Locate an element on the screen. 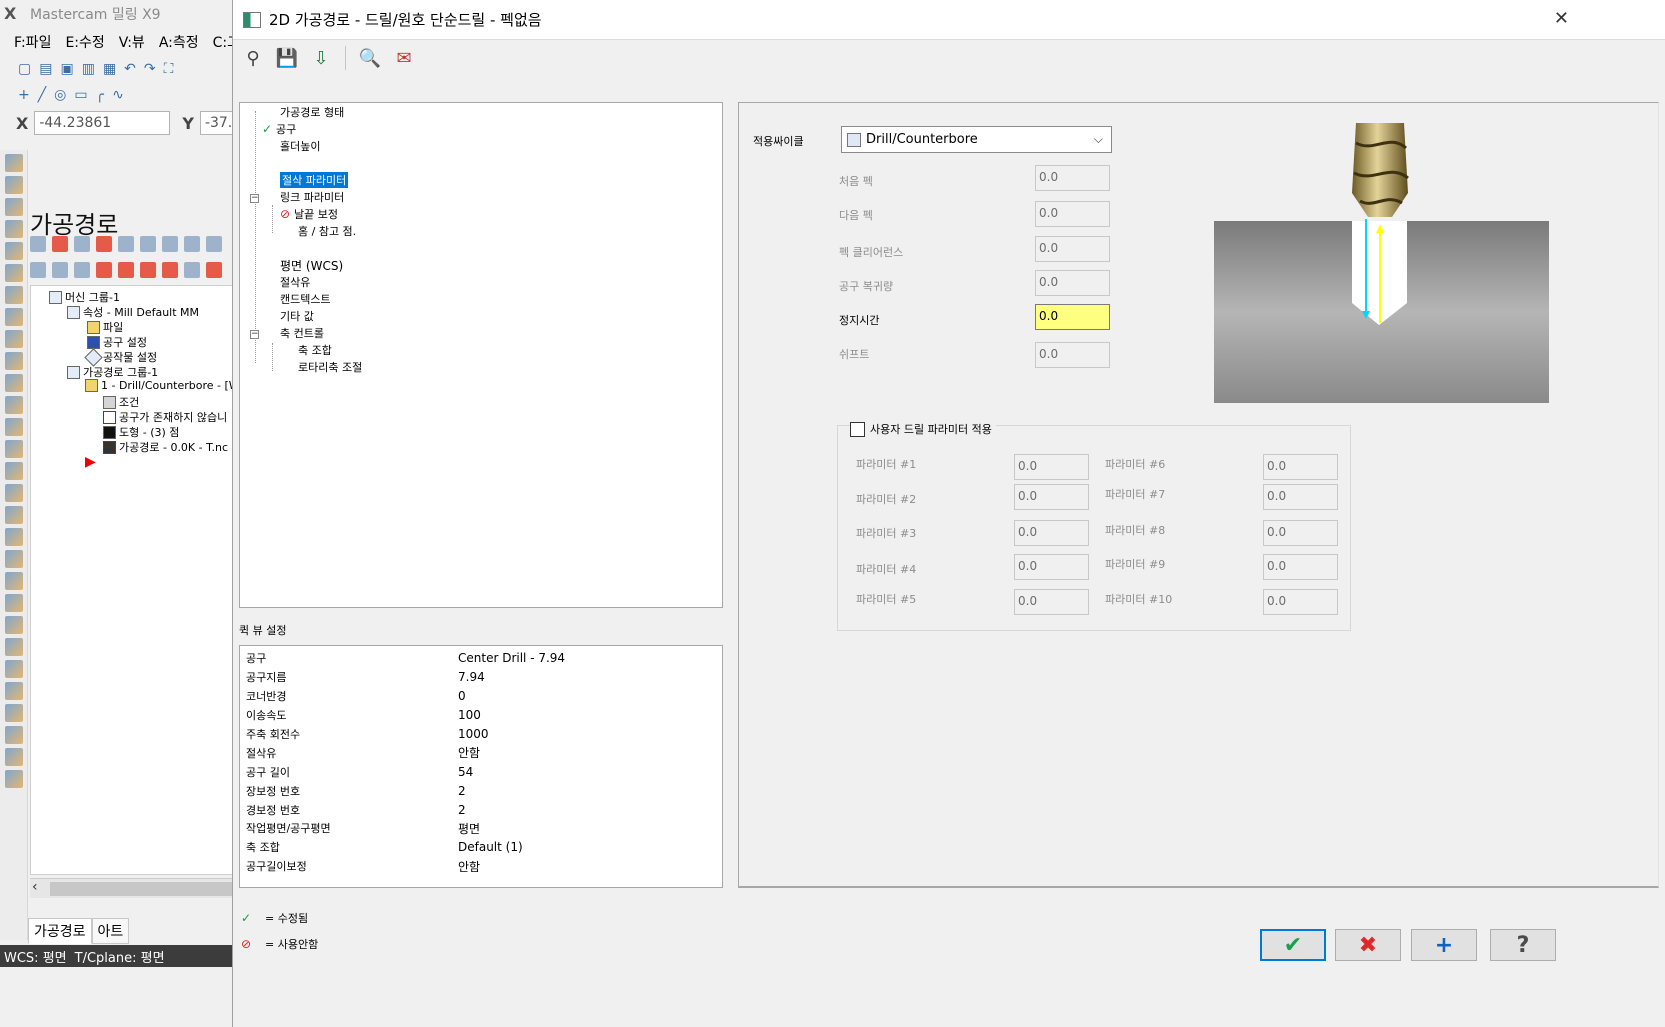 This screenshot has width=1665, height=1027. tab-toolpaths: 가공경로 is located at coordinates (60, 931).